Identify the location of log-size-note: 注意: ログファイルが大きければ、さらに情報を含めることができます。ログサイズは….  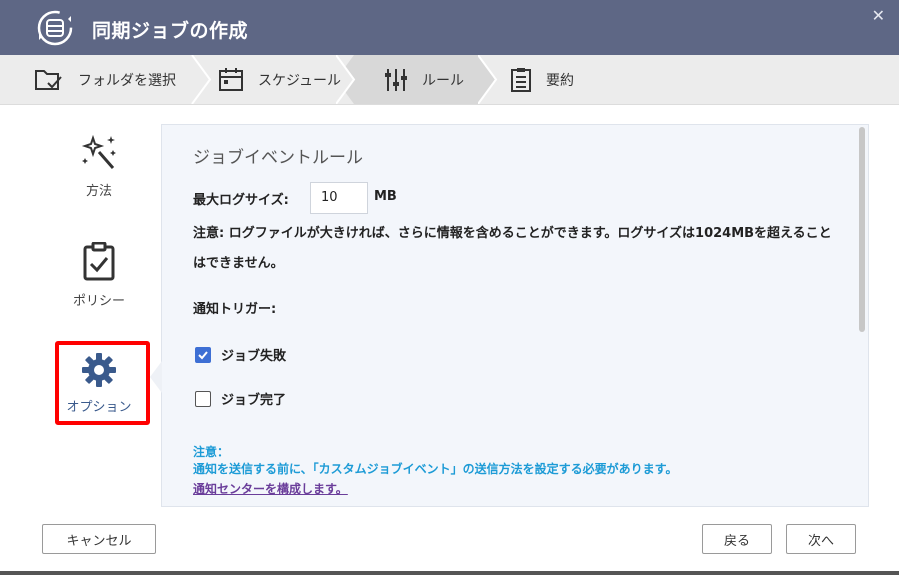
(512, 248).